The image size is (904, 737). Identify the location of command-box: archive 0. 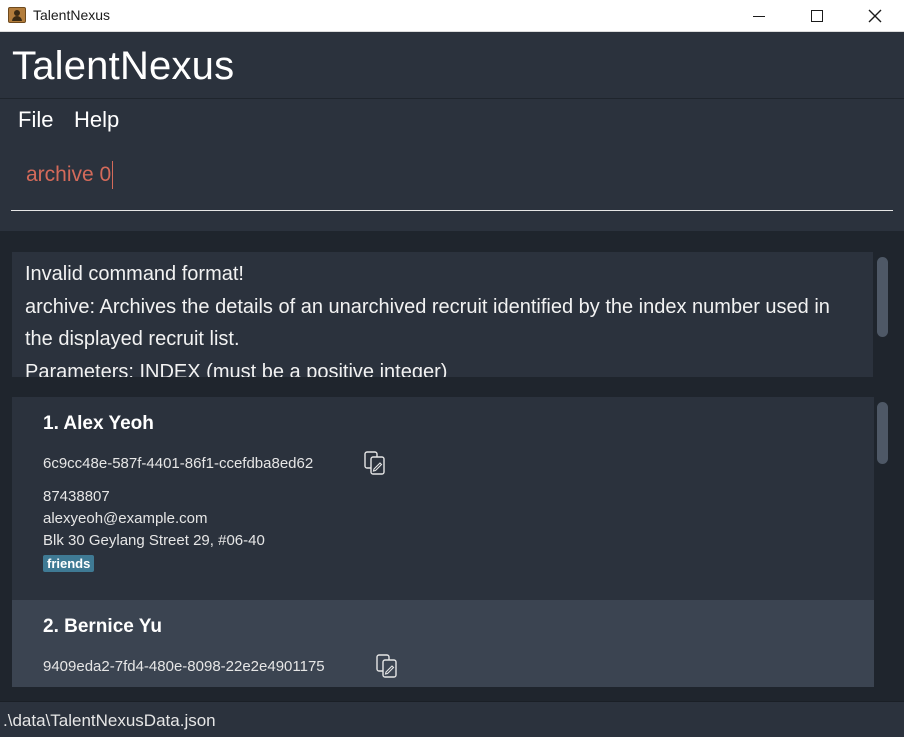
(452, 187).